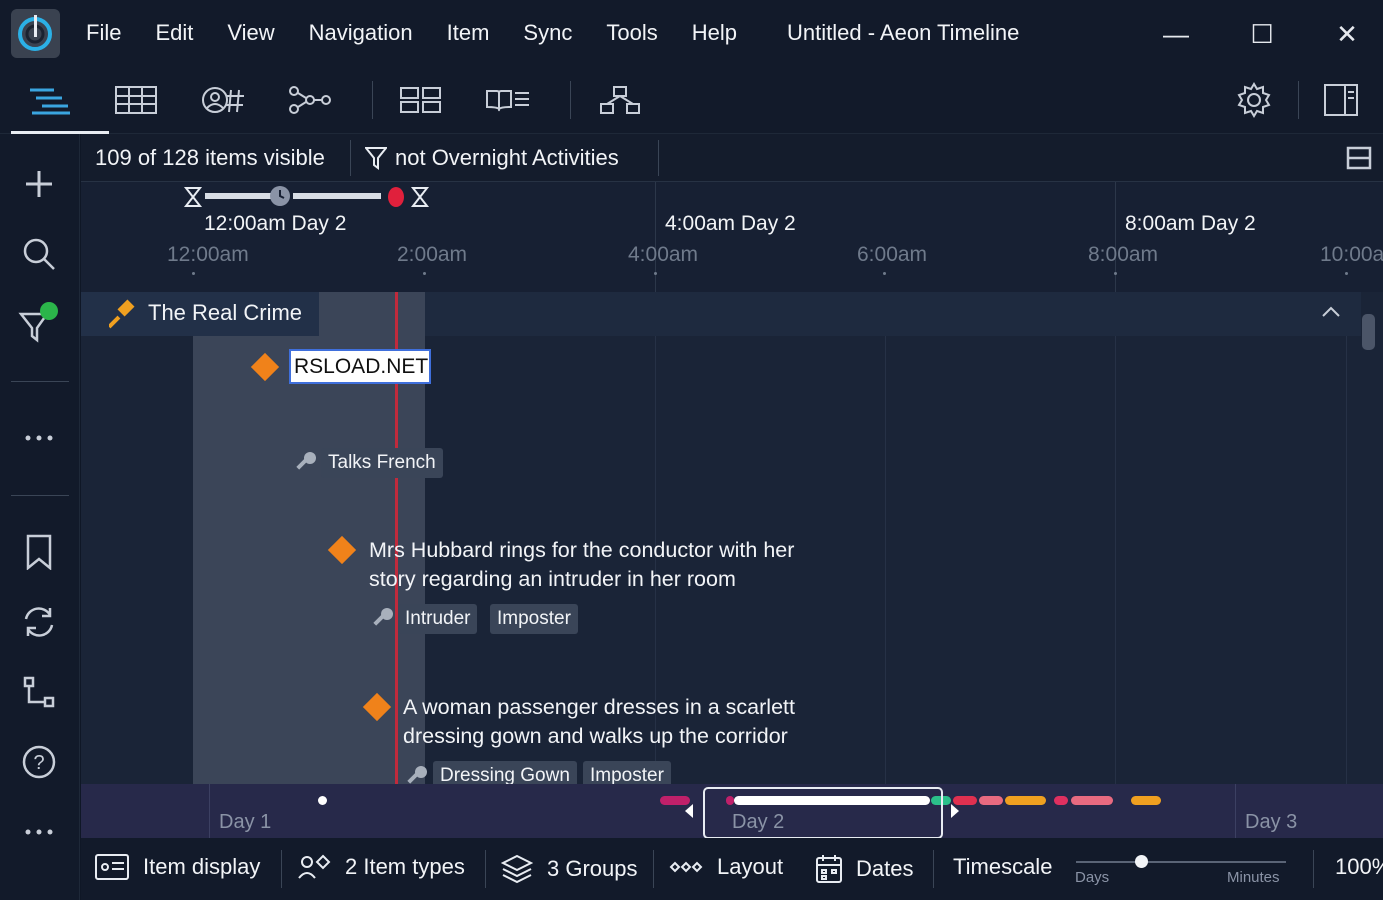 This screenshot has height=900, width=1383. I want to click on relationships-view-button, so click(309, 100).